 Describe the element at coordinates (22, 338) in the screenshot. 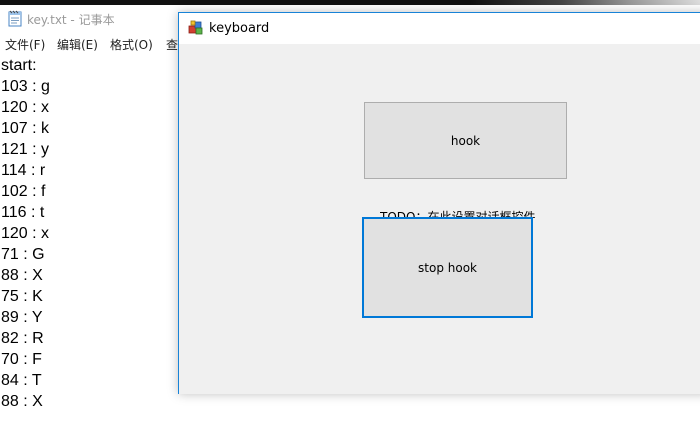

I see `text-line: 82 : R` at that location.